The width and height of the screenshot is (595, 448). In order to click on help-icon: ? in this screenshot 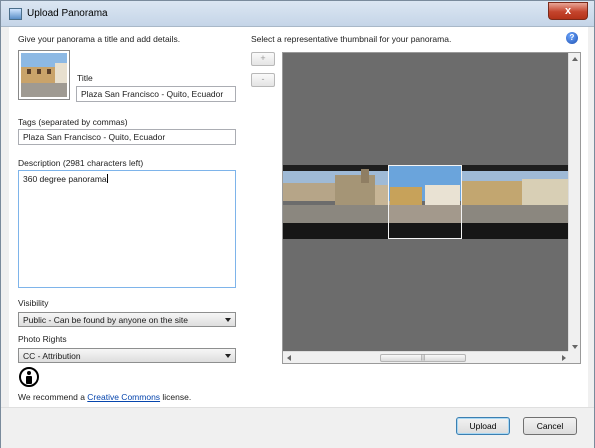, I will do `click(572, 38)`.